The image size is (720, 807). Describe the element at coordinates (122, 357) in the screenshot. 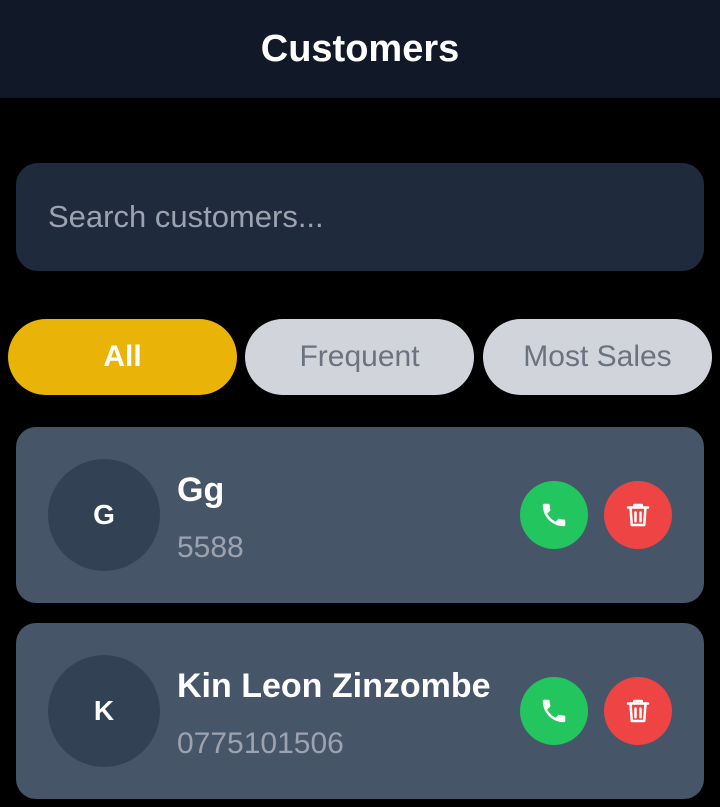

I see `filter-all-button: All` at that location.